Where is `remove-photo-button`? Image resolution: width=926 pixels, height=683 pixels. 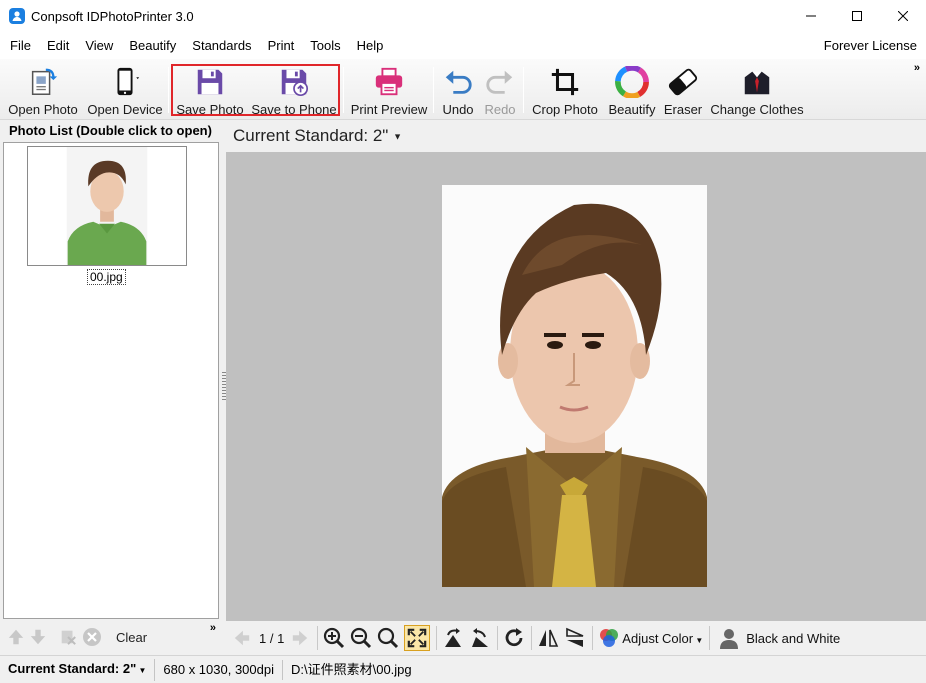
remove-photo-button is located at coordinates (68, 637).